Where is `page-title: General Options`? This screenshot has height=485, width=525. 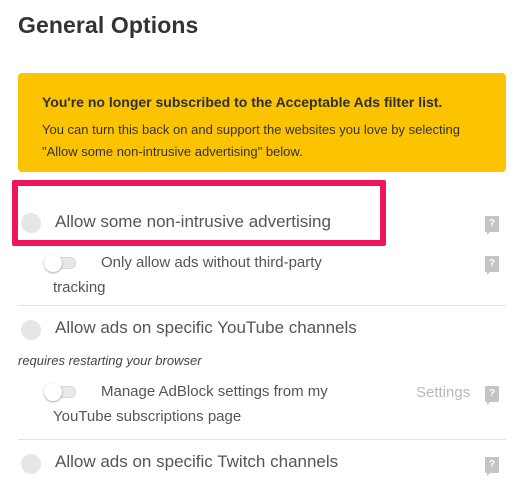
page-title: General Options is located at coordinates (108, 25).